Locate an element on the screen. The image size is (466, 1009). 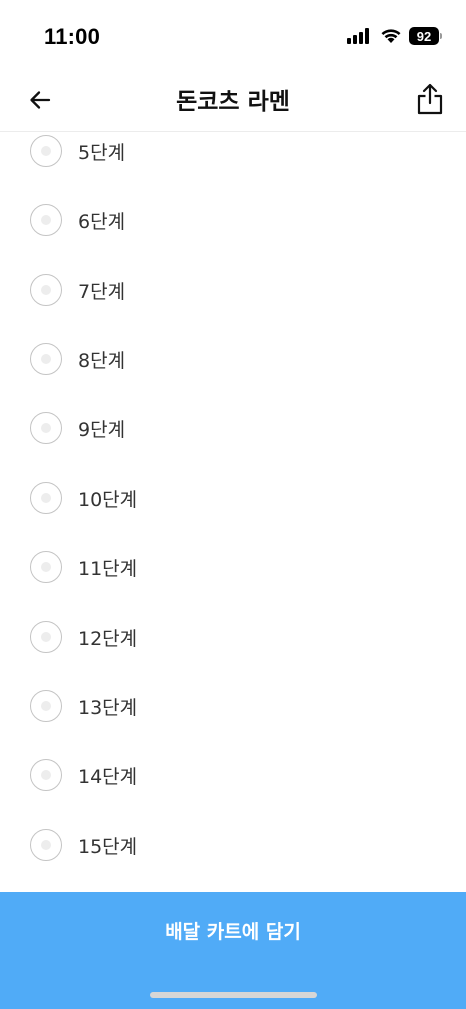
option-label: 14단계 is located at coordinates (108, 776).